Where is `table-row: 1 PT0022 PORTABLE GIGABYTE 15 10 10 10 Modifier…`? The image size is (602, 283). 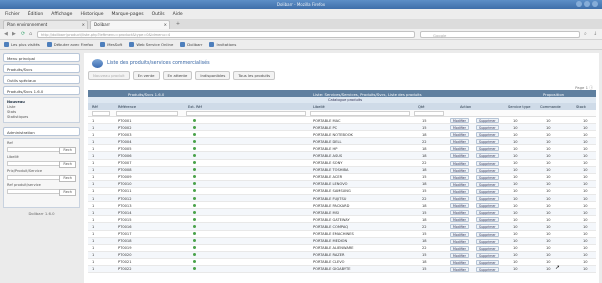
table-row: 1 PT0022 PORTABLE GIGABYTE 15 10 10 10 Modifier… is located at coordinates (342, 269).